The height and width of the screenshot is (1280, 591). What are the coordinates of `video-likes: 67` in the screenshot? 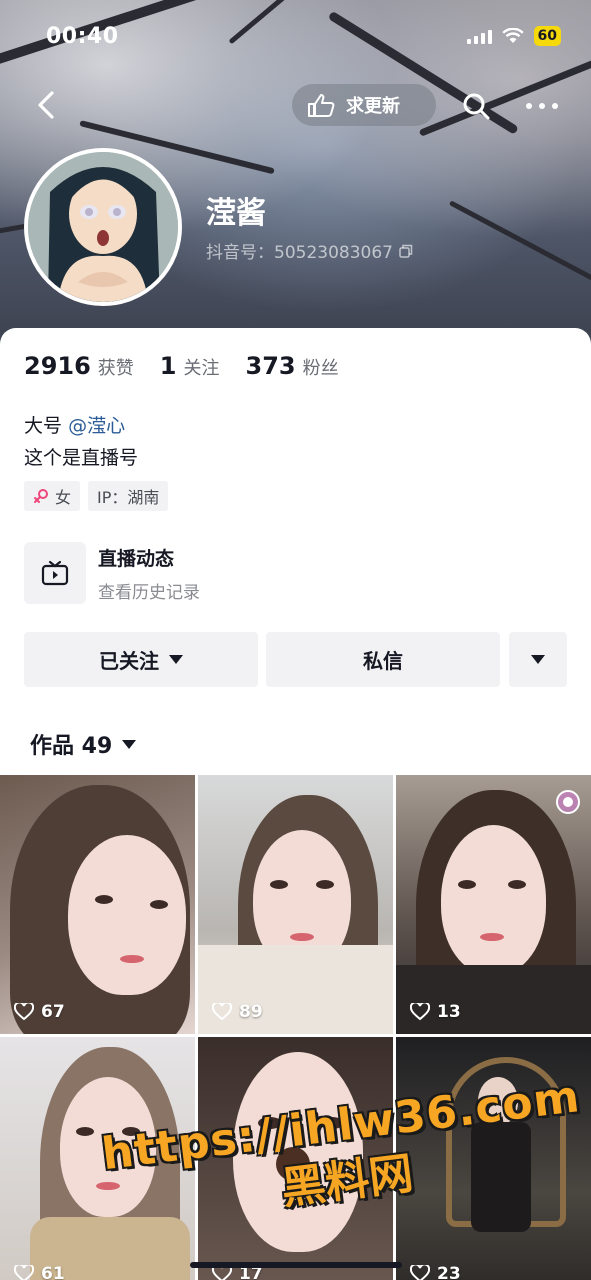 It's located at (39, 1012).